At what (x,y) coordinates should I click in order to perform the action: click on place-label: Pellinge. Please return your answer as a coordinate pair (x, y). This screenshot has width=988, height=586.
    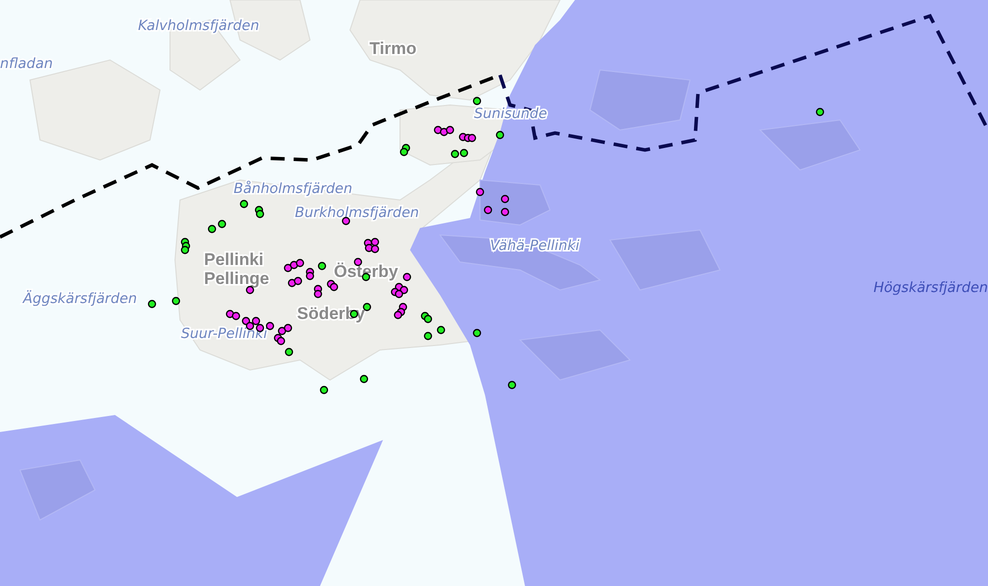
    Looking at the image, I should click on (237, 278).